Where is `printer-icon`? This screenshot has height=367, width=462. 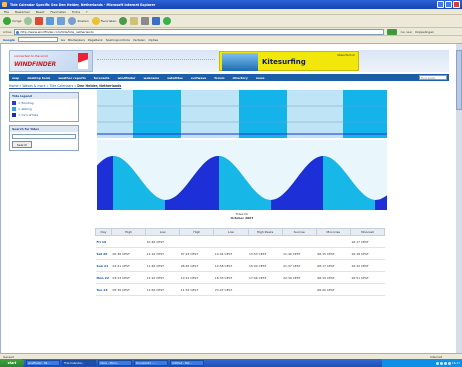
printer-icon is located at coordinates (145, 21).